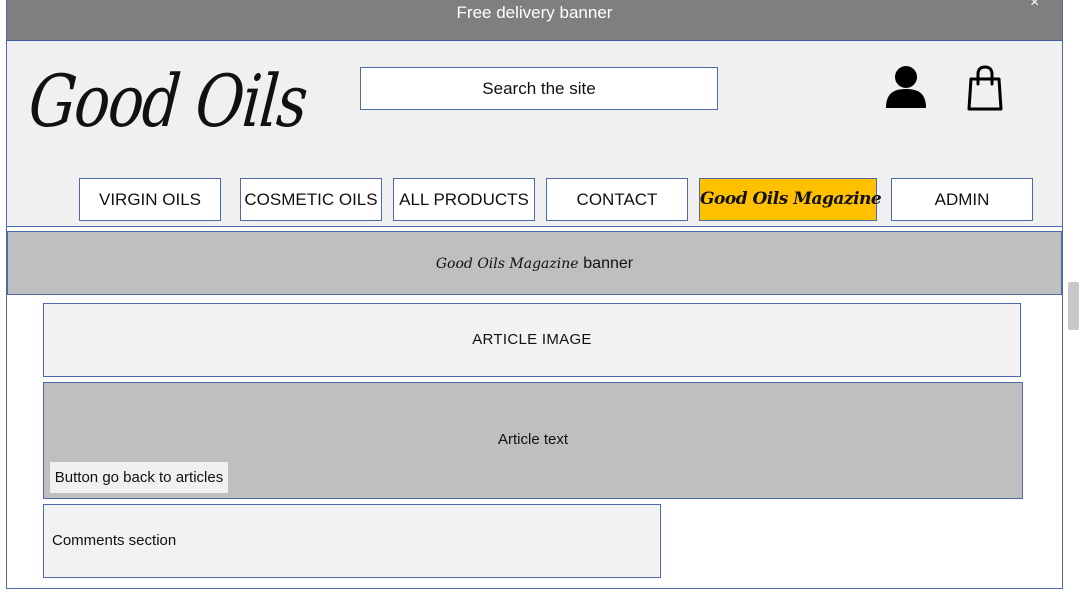 Image resolution: width=1080 pixels, height=601 pixels. I want to click on magazine-banner: Good Oils Magazine banner, so click(534, 263).